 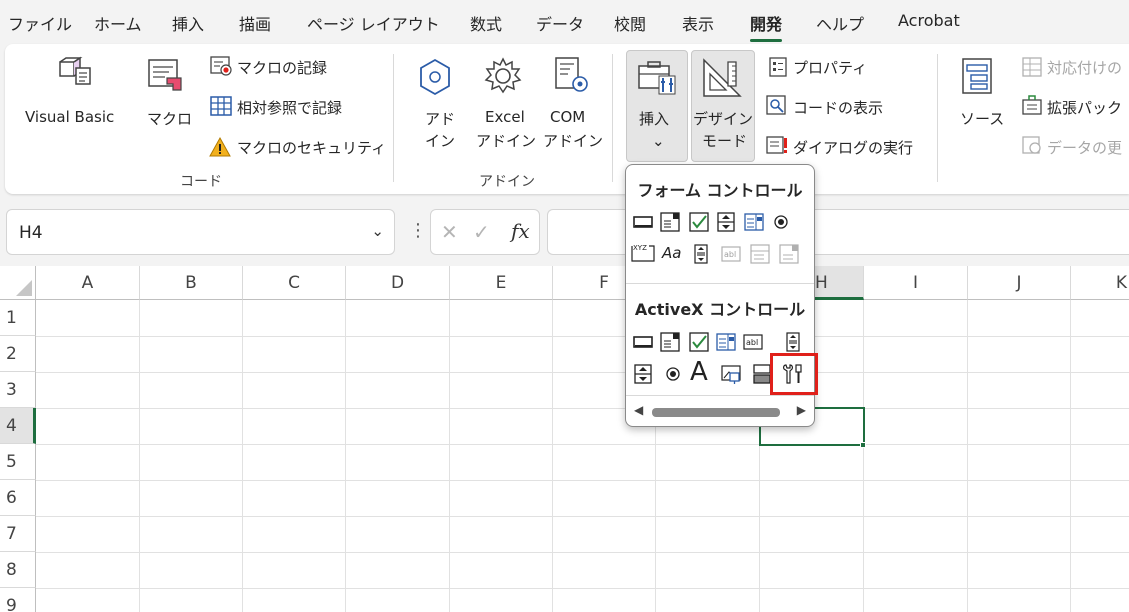 What do you see at coordinates (801, 410) in the screenshot?
I see `scroll-right-icon: ▶` at bounding box center [801, 410].